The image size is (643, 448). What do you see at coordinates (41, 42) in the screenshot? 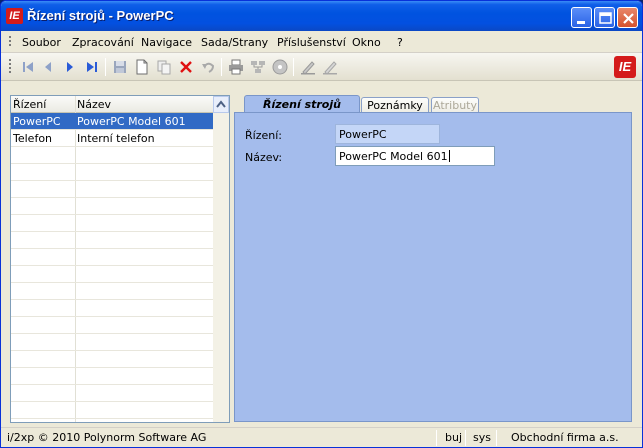
I see `menu-soubor: Soubor` at bounding box center [41, 42].